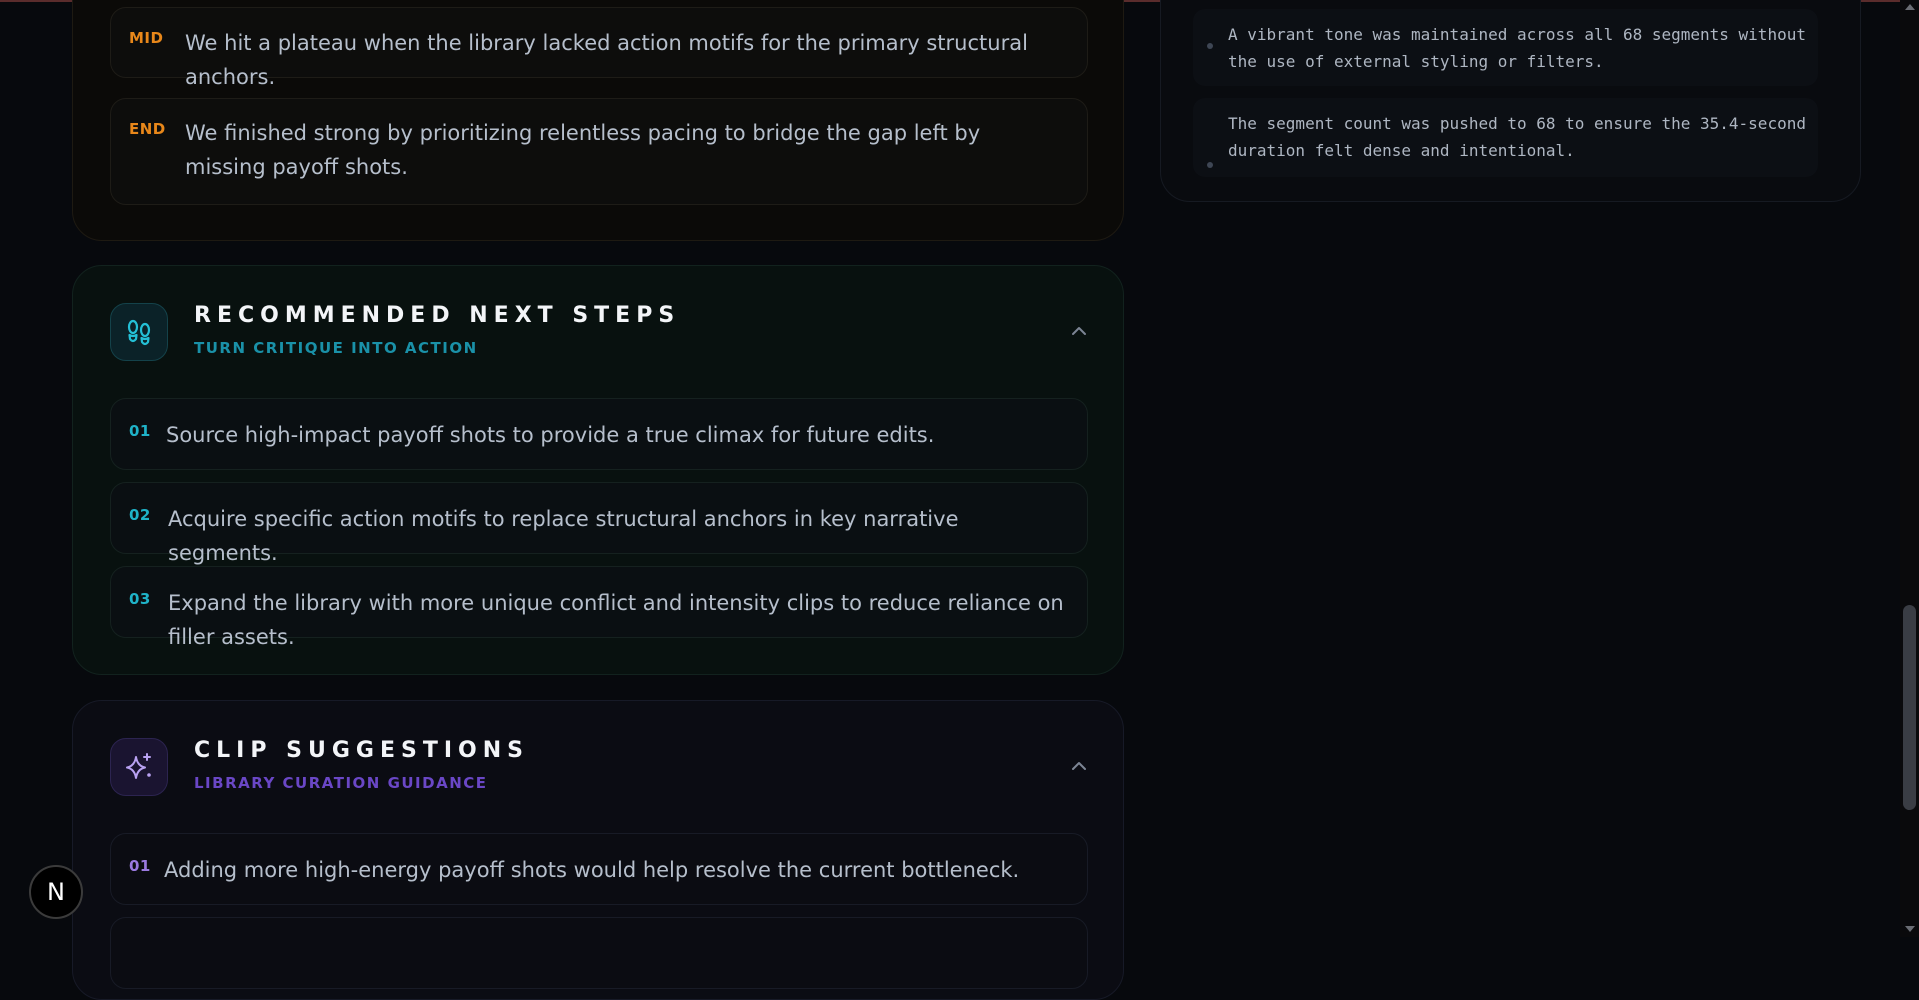  What do you see at coordinates (139, 332) in the screenshot?
I see `footprints-icon` at bounding box center [139, 332].